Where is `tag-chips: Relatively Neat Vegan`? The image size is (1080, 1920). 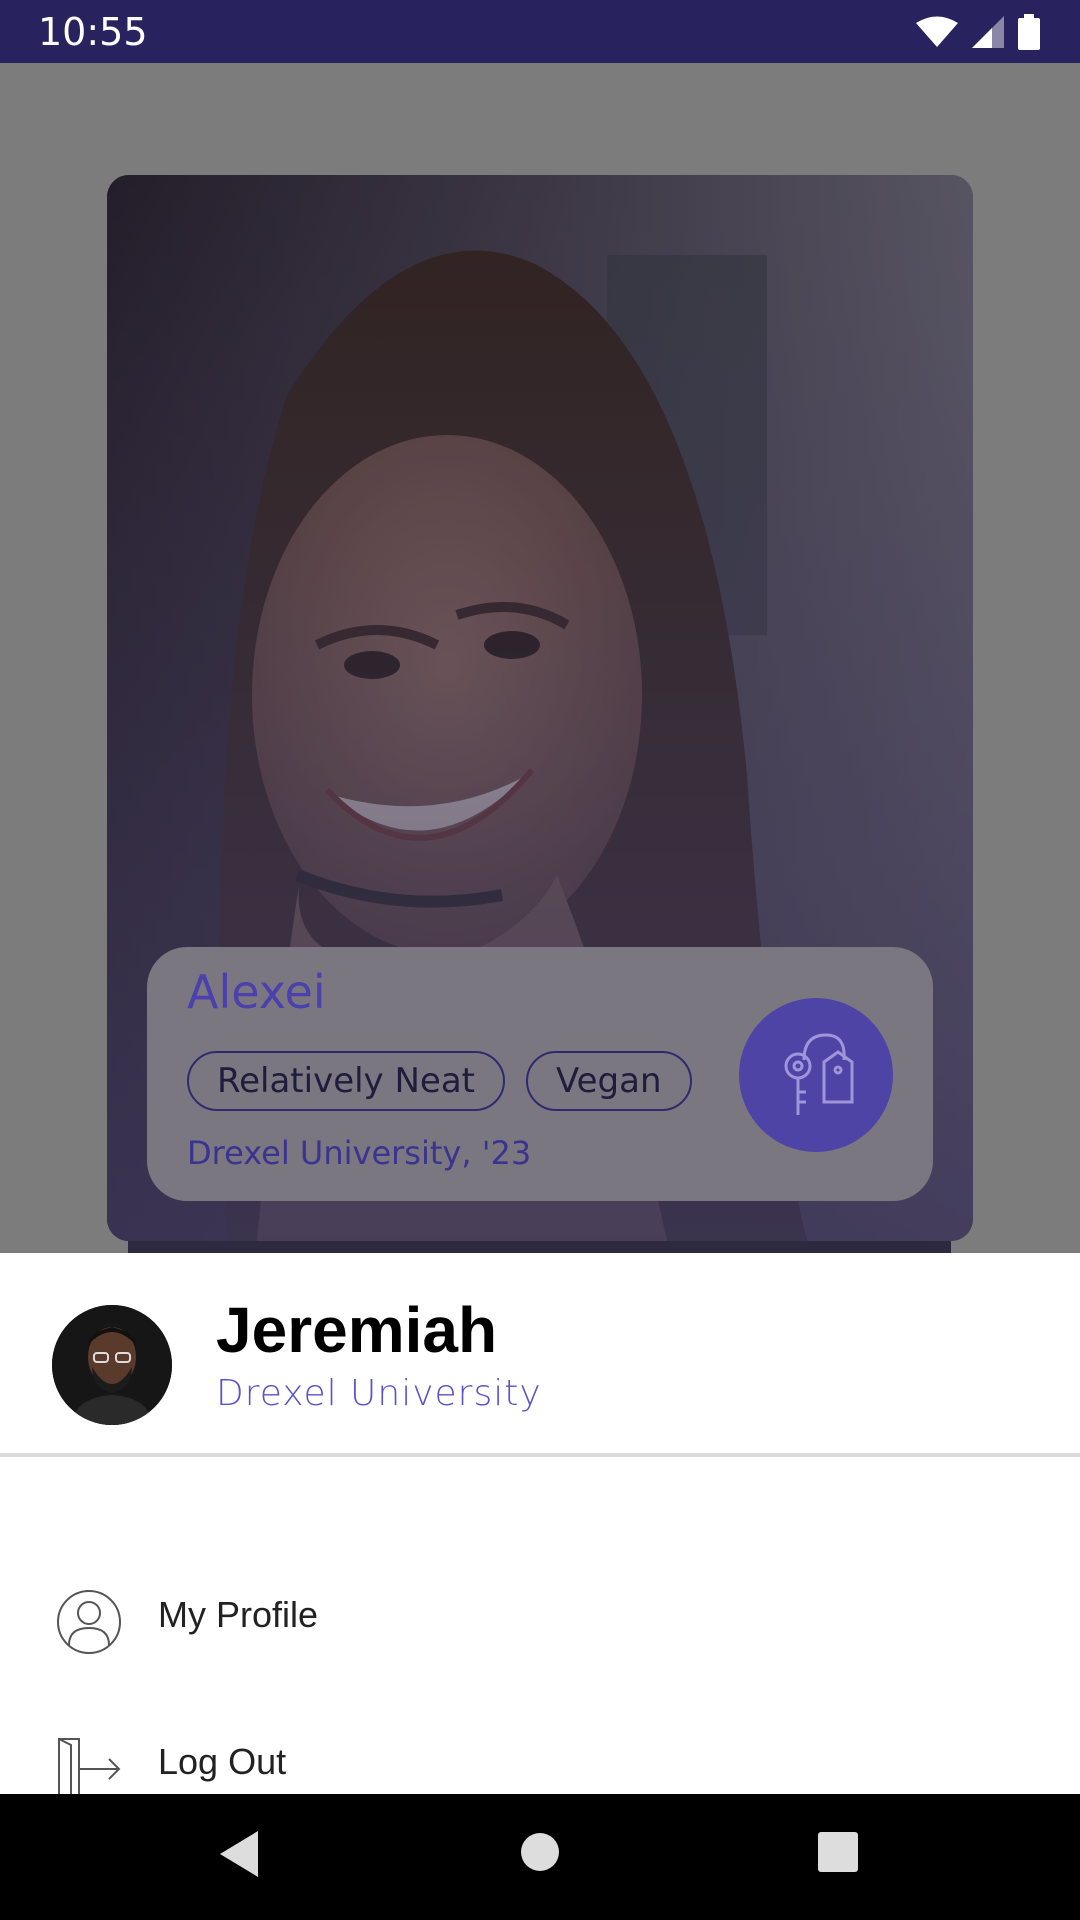 tag-chips: Relatively Neat Vegan is located at coordinates (439, 1081).